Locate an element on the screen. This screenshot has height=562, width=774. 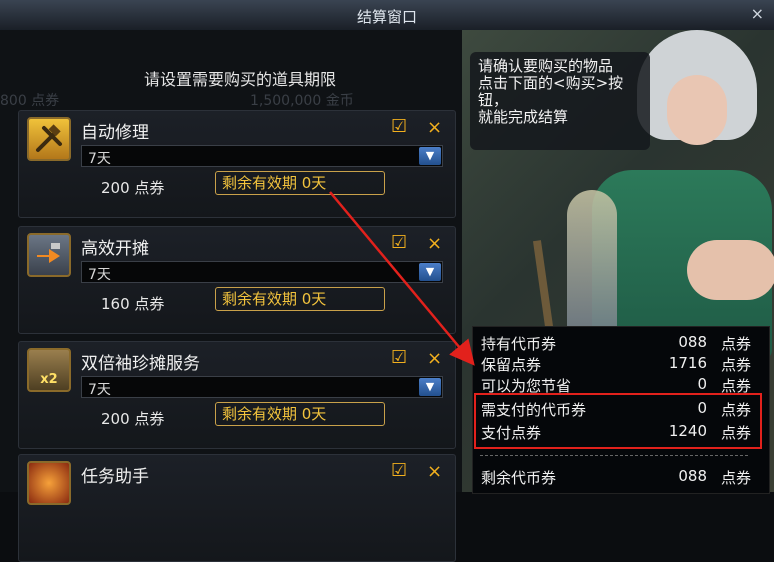
task-helper-icon is located at coordinates (49, 483).